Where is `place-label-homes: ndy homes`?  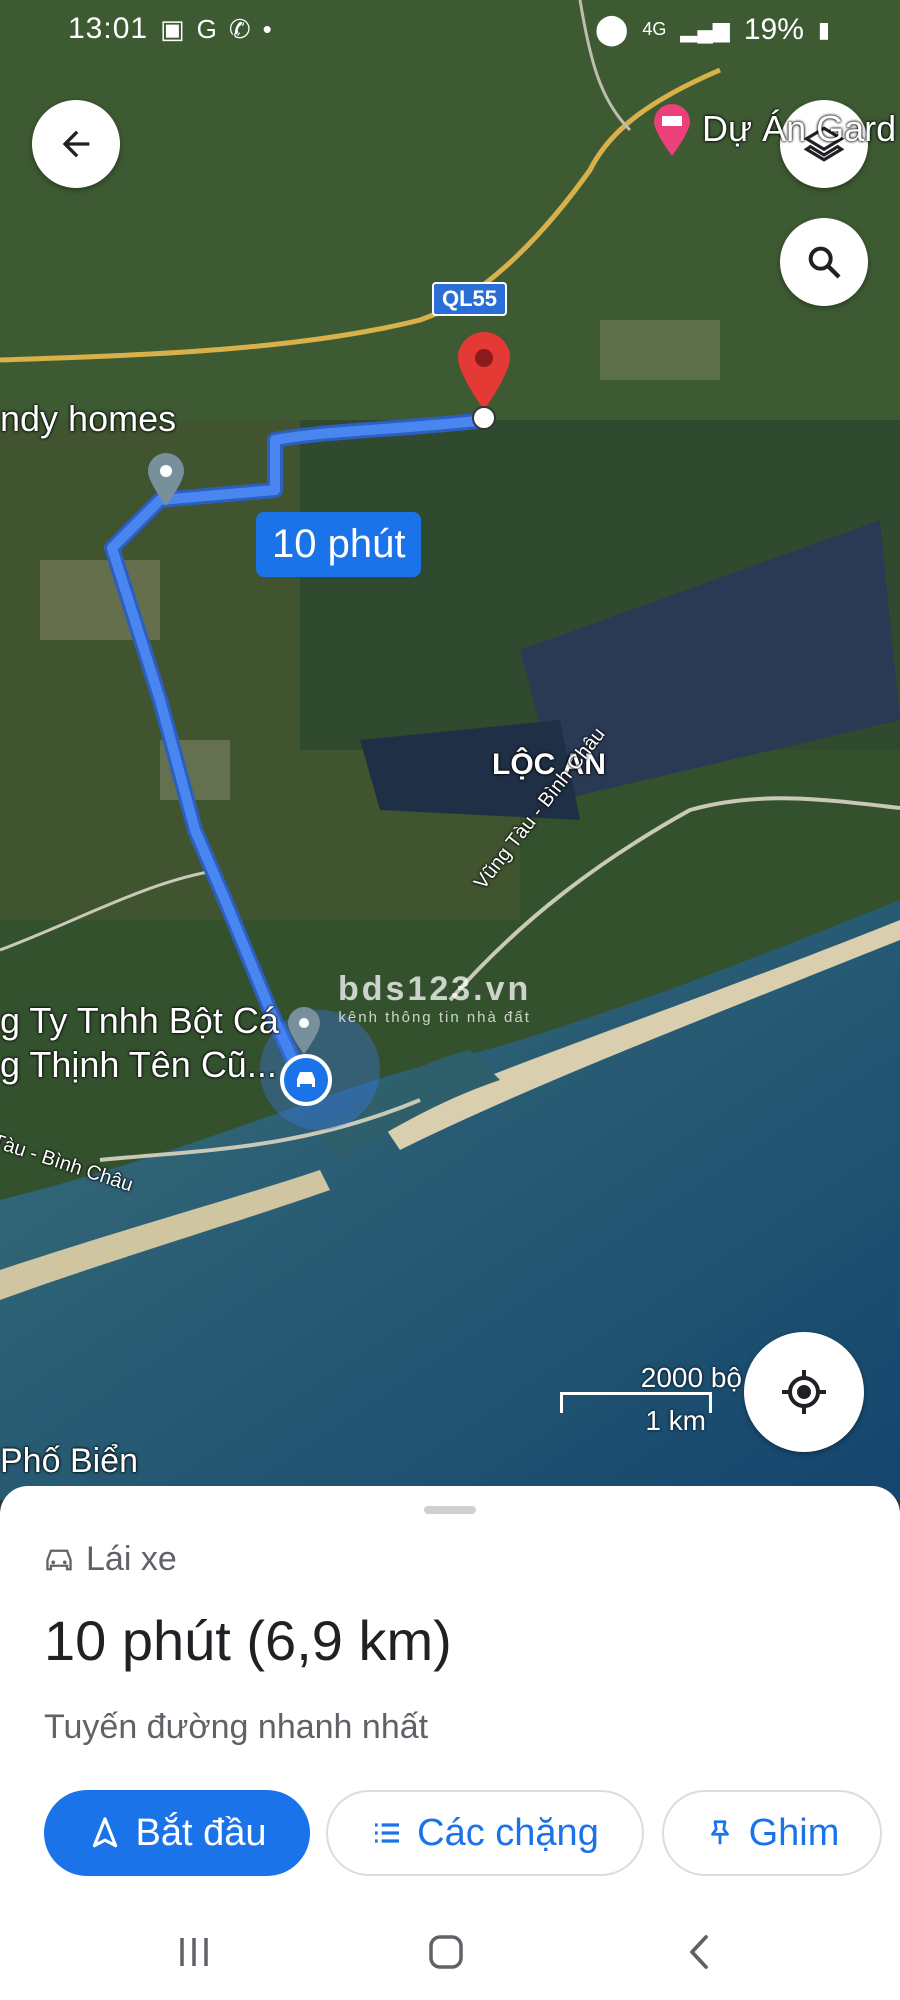
place-label-homes: ndy homes is located at coordinates (88, 419).